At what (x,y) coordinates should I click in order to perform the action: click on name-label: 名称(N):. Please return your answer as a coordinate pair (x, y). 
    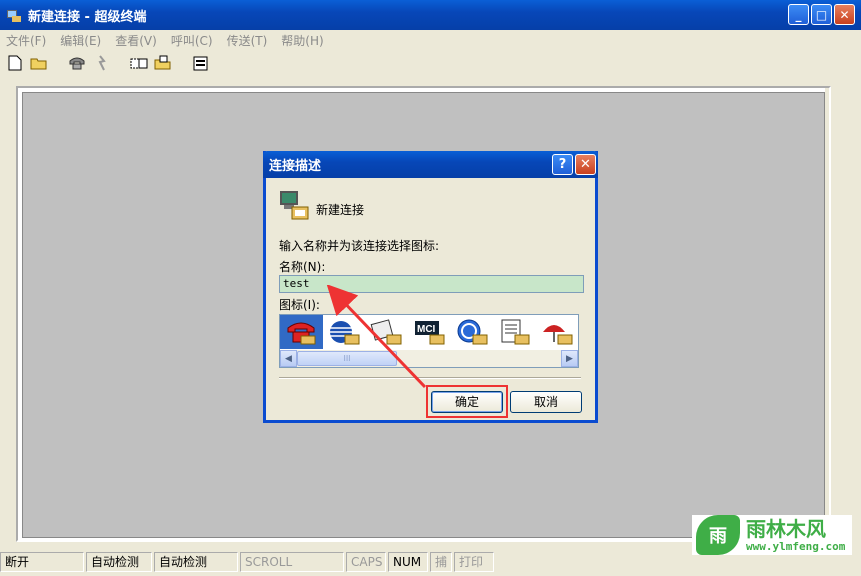
    Looking at the image, I should click on (302, 267).